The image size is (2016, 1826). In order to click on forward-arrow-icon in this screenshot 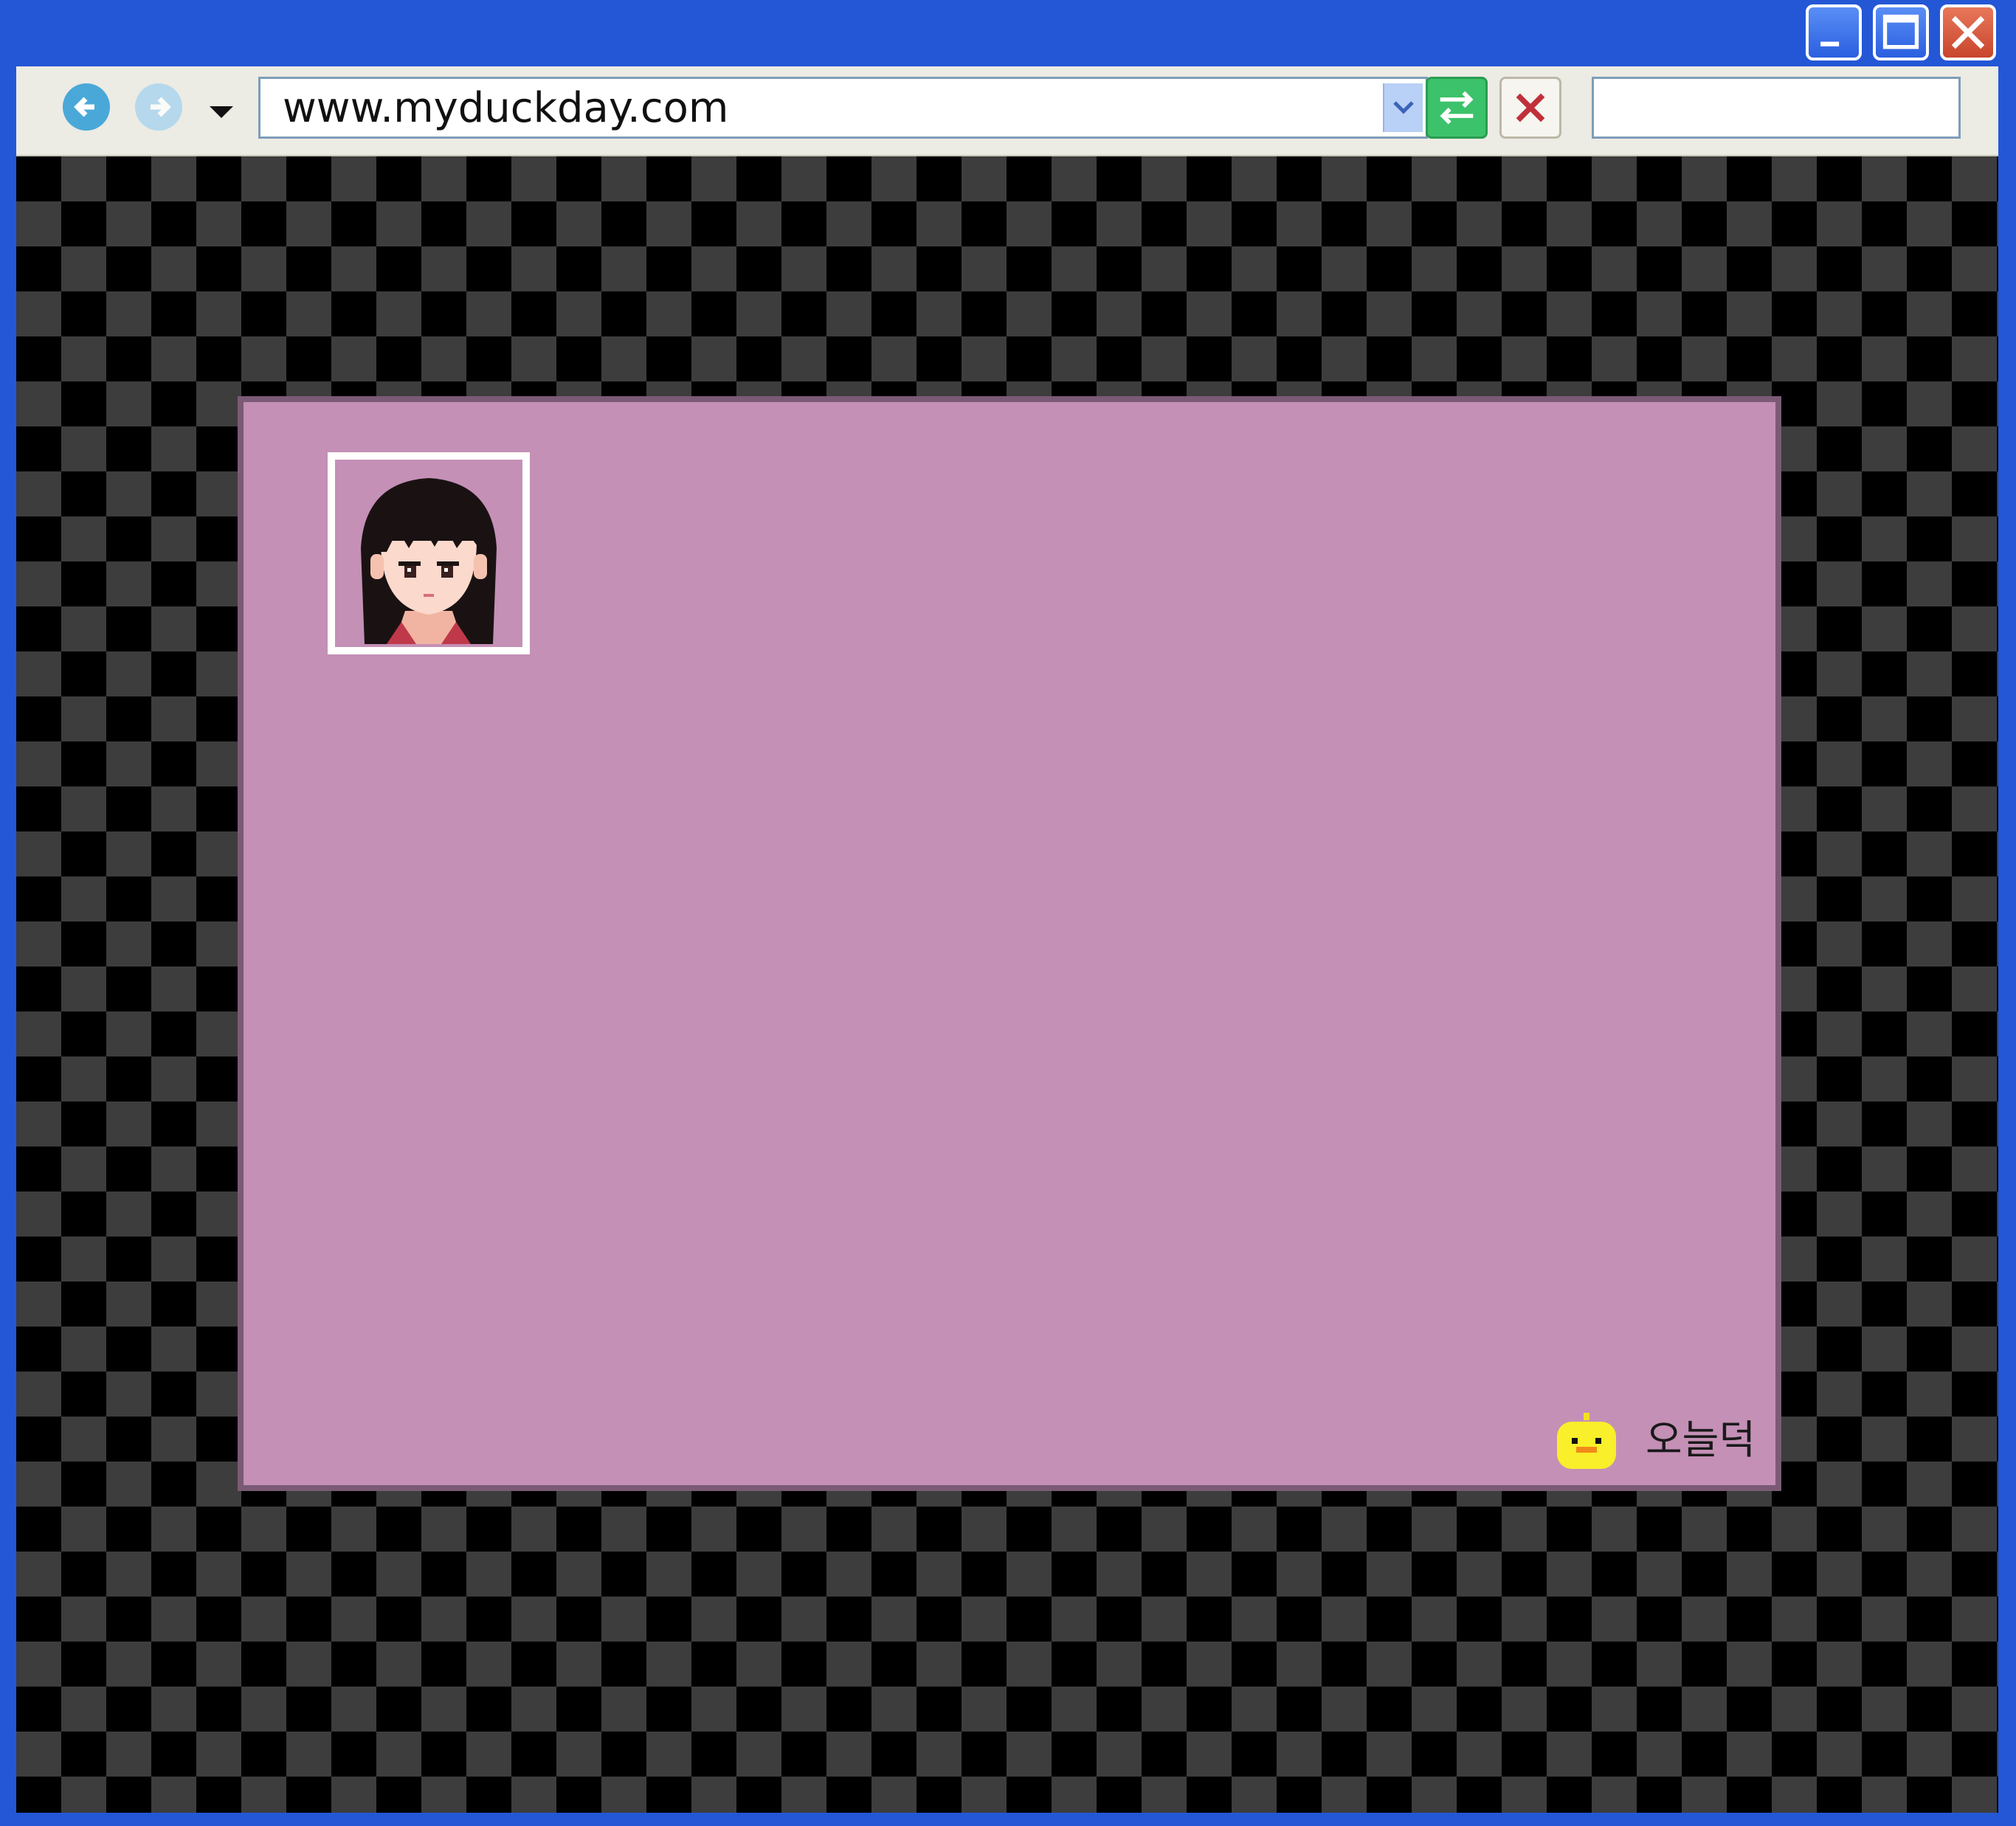, I will do `click(158, 107)`.